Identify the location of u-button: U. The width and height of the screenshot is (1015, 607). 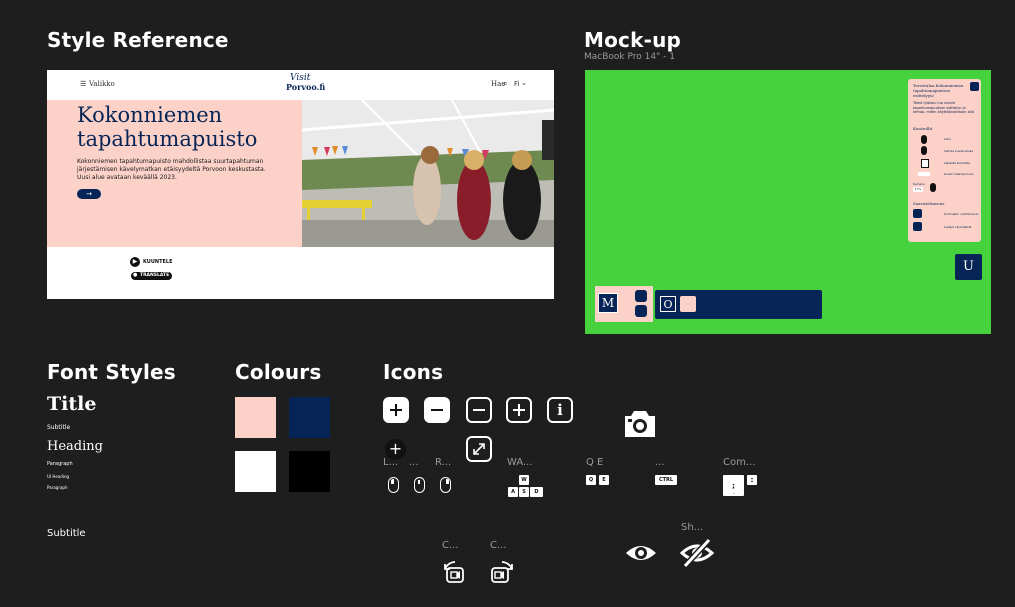
(968, 267).